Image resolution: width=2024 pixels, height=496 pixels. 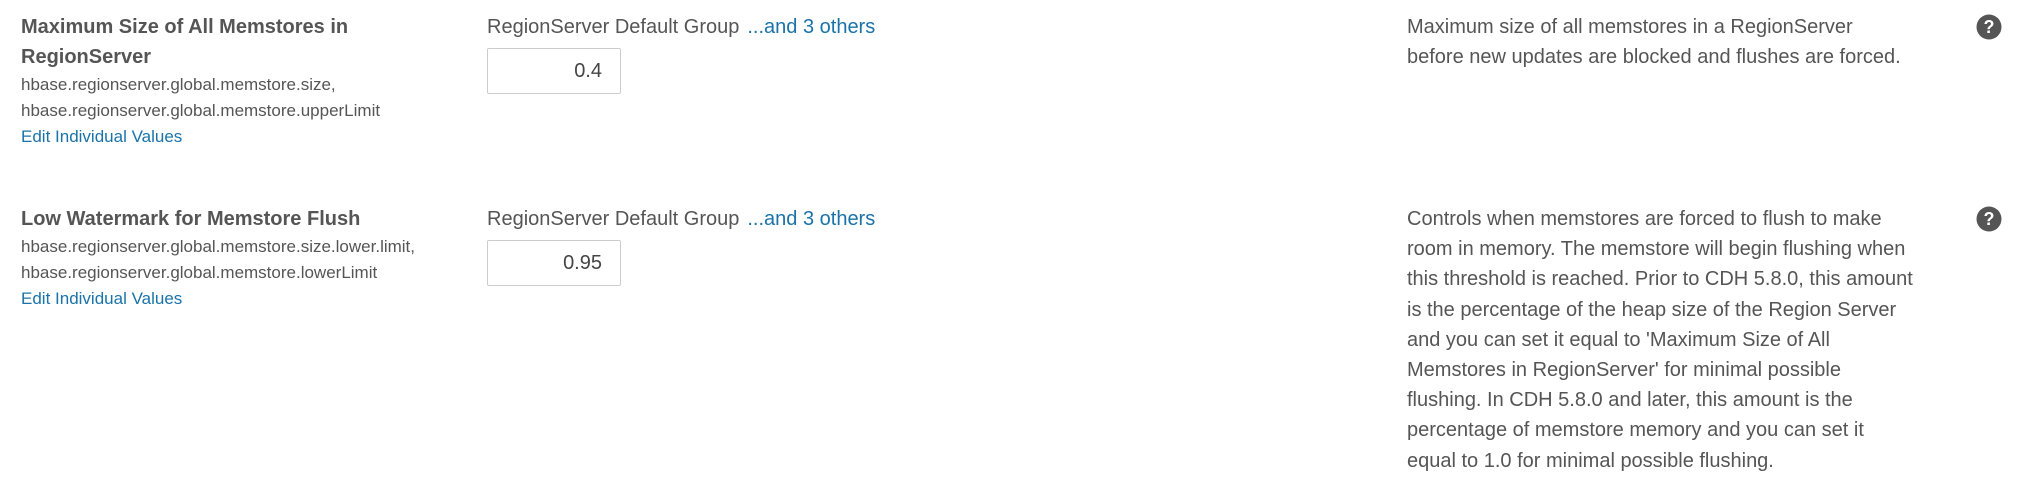 What do you see at coordinates (554, 71) in the screenshot?
I see `memstore-size-input` at bounding box center [554, 71].